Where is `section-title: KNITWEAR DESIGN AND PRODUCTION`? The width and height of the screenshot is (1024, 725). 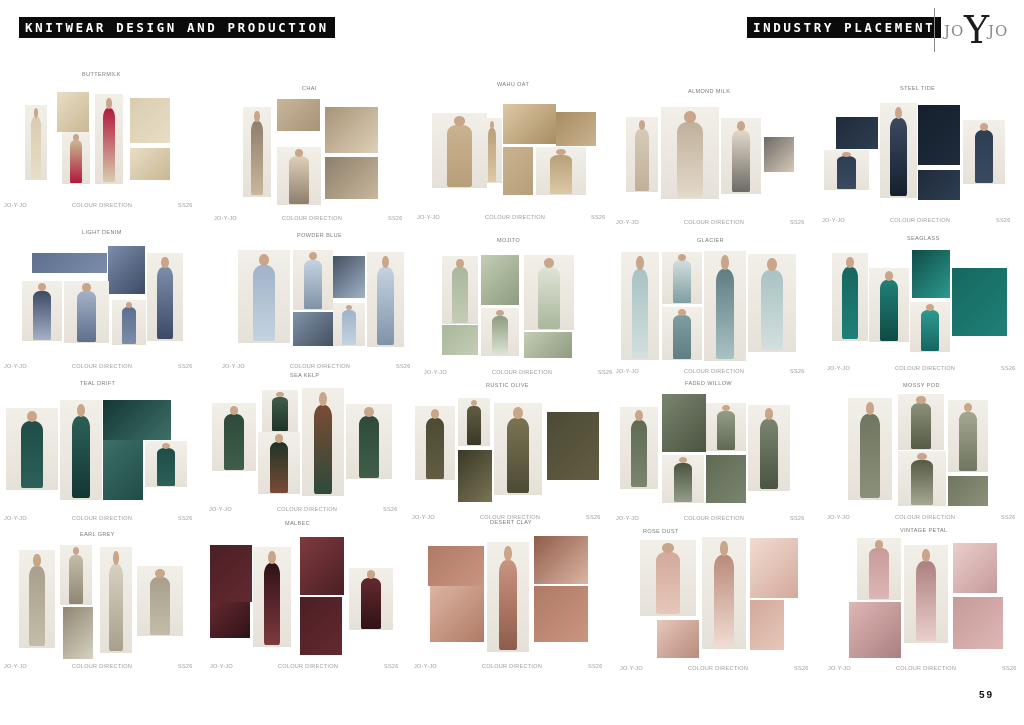 section-title: KNITWEAR DESIGN AND PRODUCTION is located at coordinates (177, 27).